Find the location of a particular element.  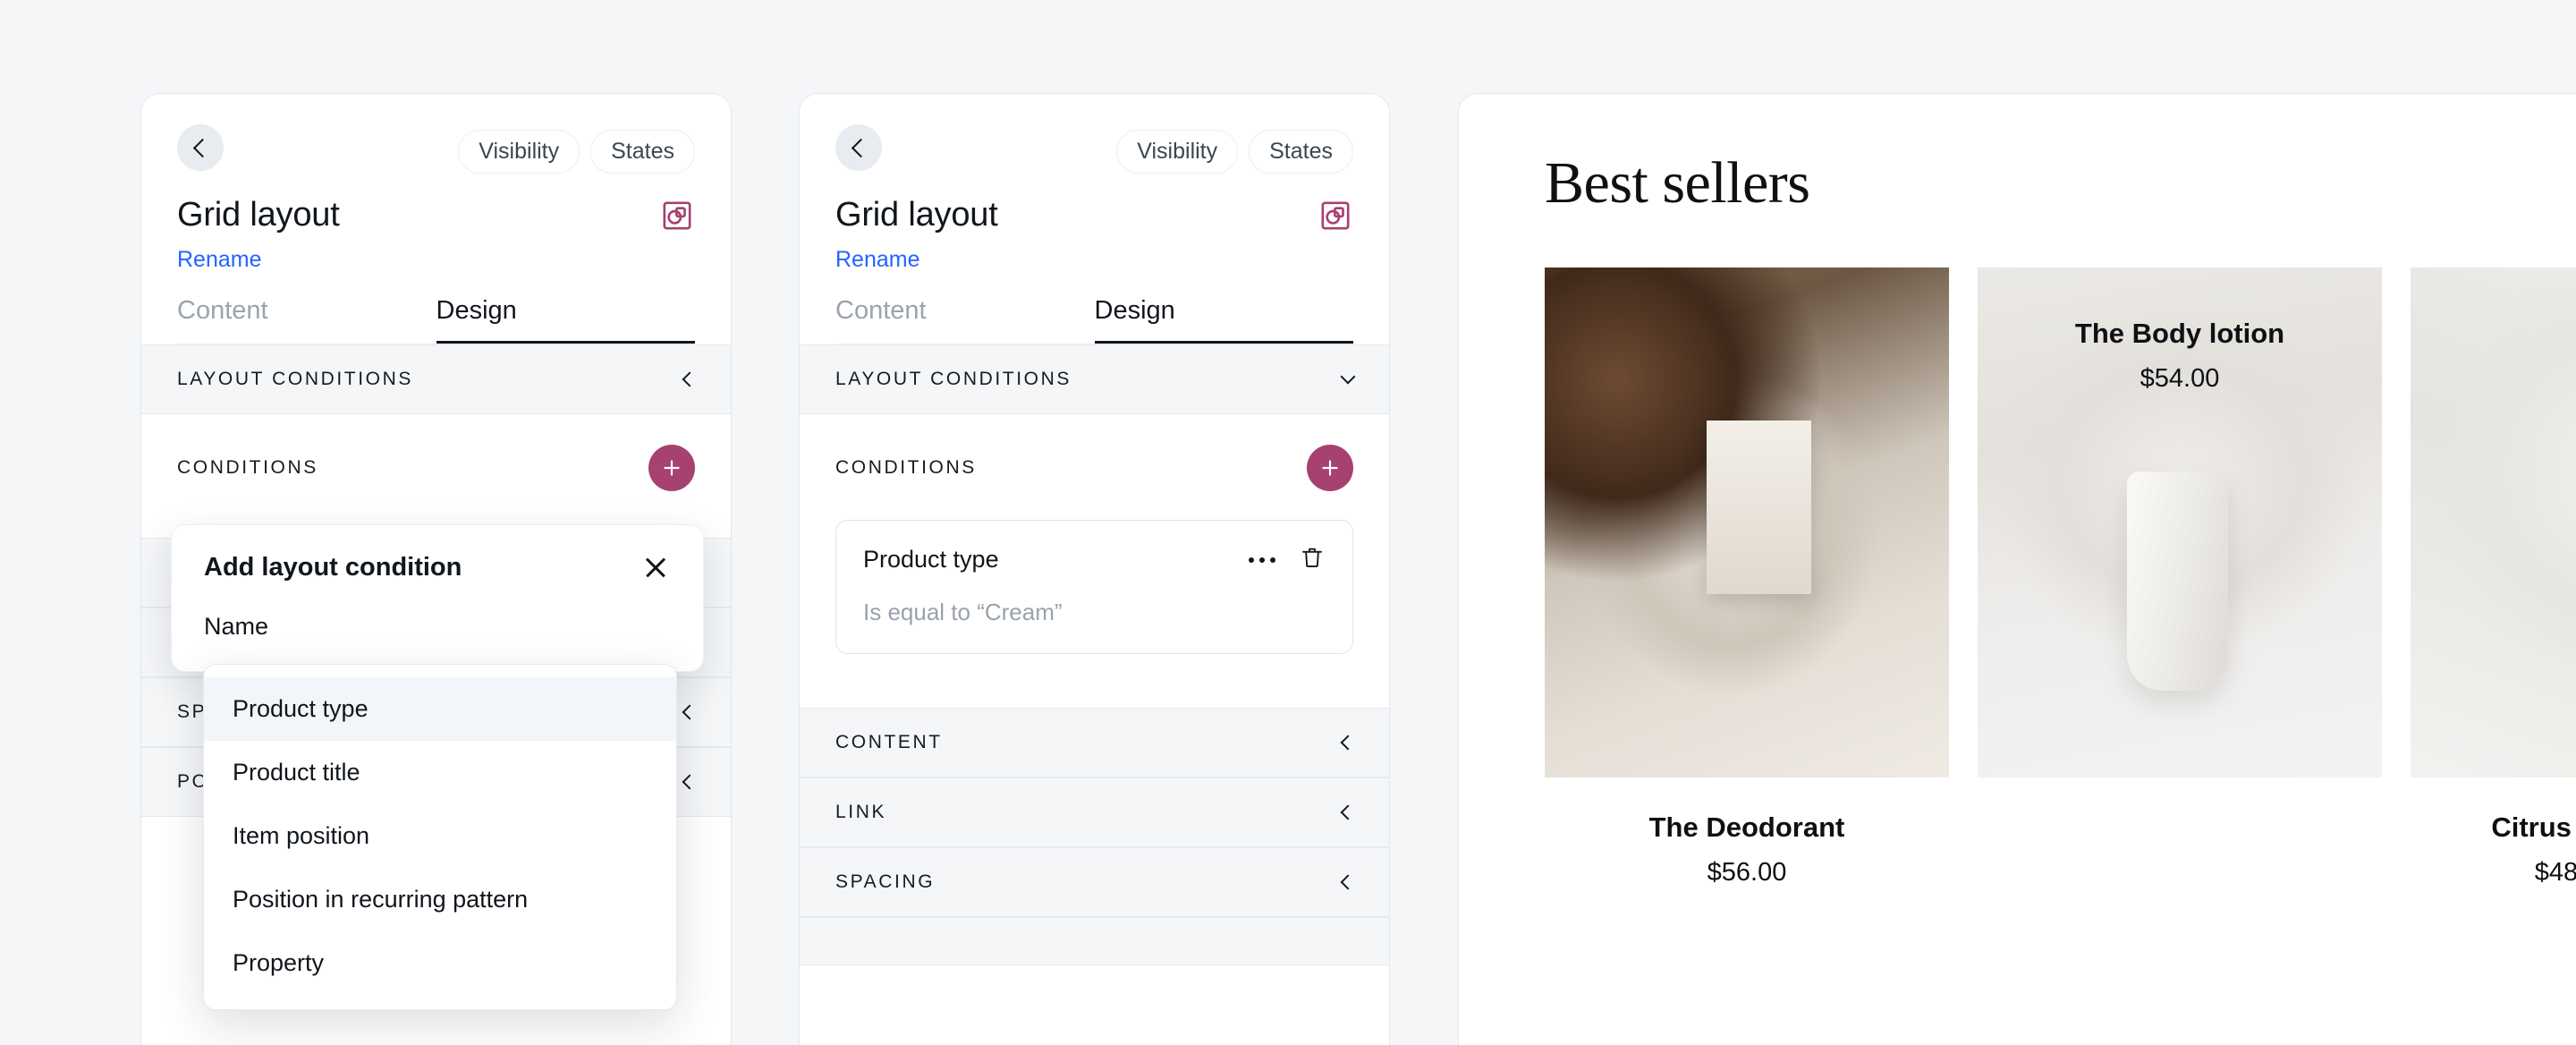

header-pill-group-right: Visibility States is located at coordinates (1234, 152).